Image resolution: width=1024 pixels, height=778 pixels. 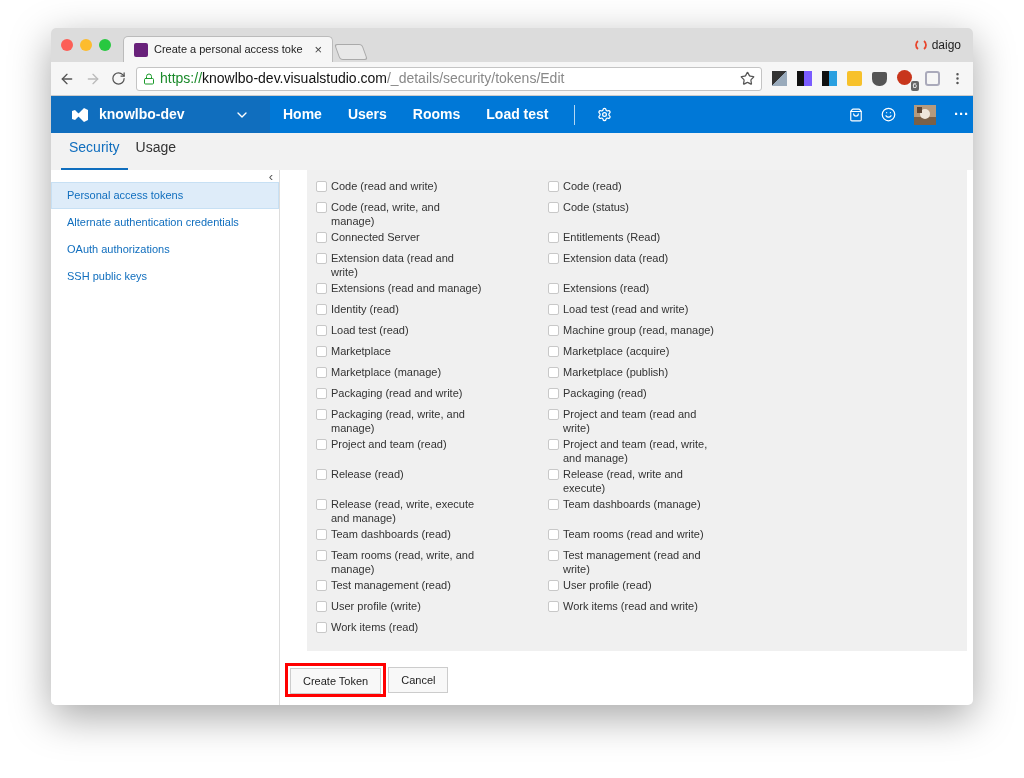 What do you see at coordinates (418, 680) in the screenshot?
I see `form-button: Cancel` at bounding box center [418, 680].